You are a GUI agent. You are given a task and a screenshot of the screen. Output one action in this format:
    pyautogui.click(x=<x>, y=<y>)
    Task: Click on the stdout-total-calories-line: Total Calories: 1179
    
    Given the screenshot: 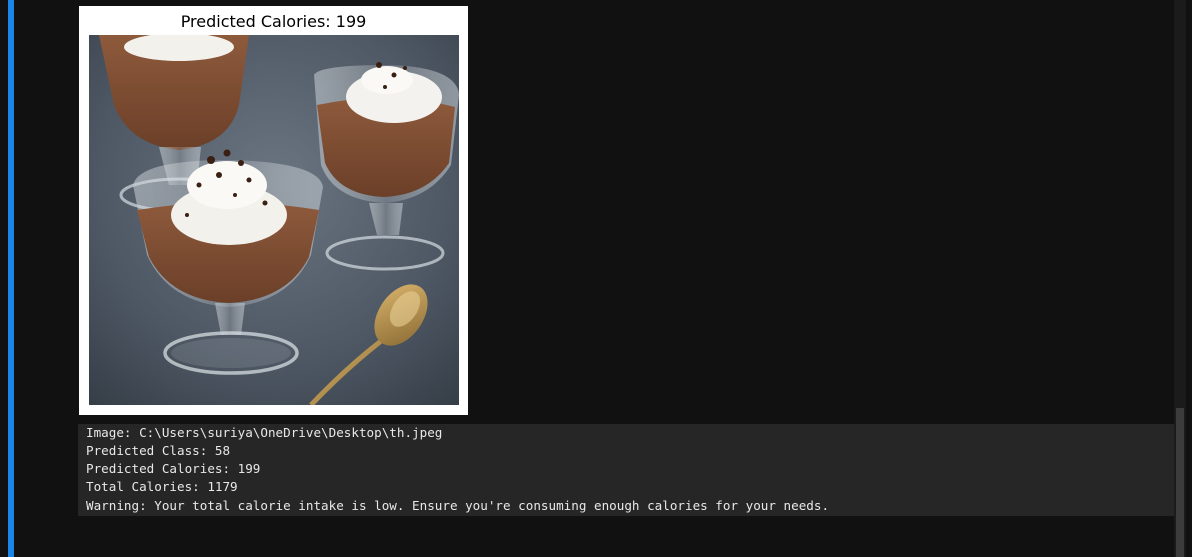 What is the action you would take?
    pyautogui.click(x=162, y=486)
    